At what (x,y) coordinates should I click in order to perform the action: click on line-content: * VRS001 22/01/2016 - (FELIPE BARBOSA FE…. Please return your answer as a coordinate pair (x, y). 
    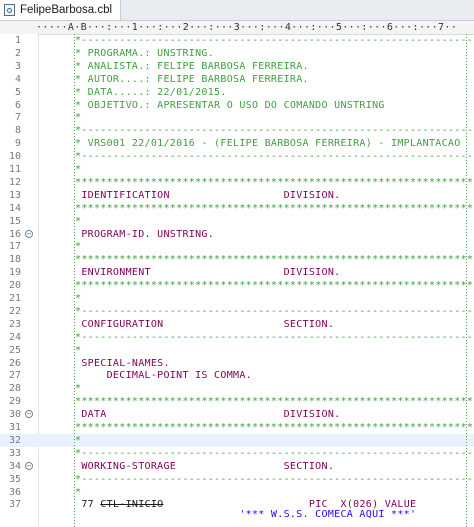
    Looking at the image, I should click on (268, 144).